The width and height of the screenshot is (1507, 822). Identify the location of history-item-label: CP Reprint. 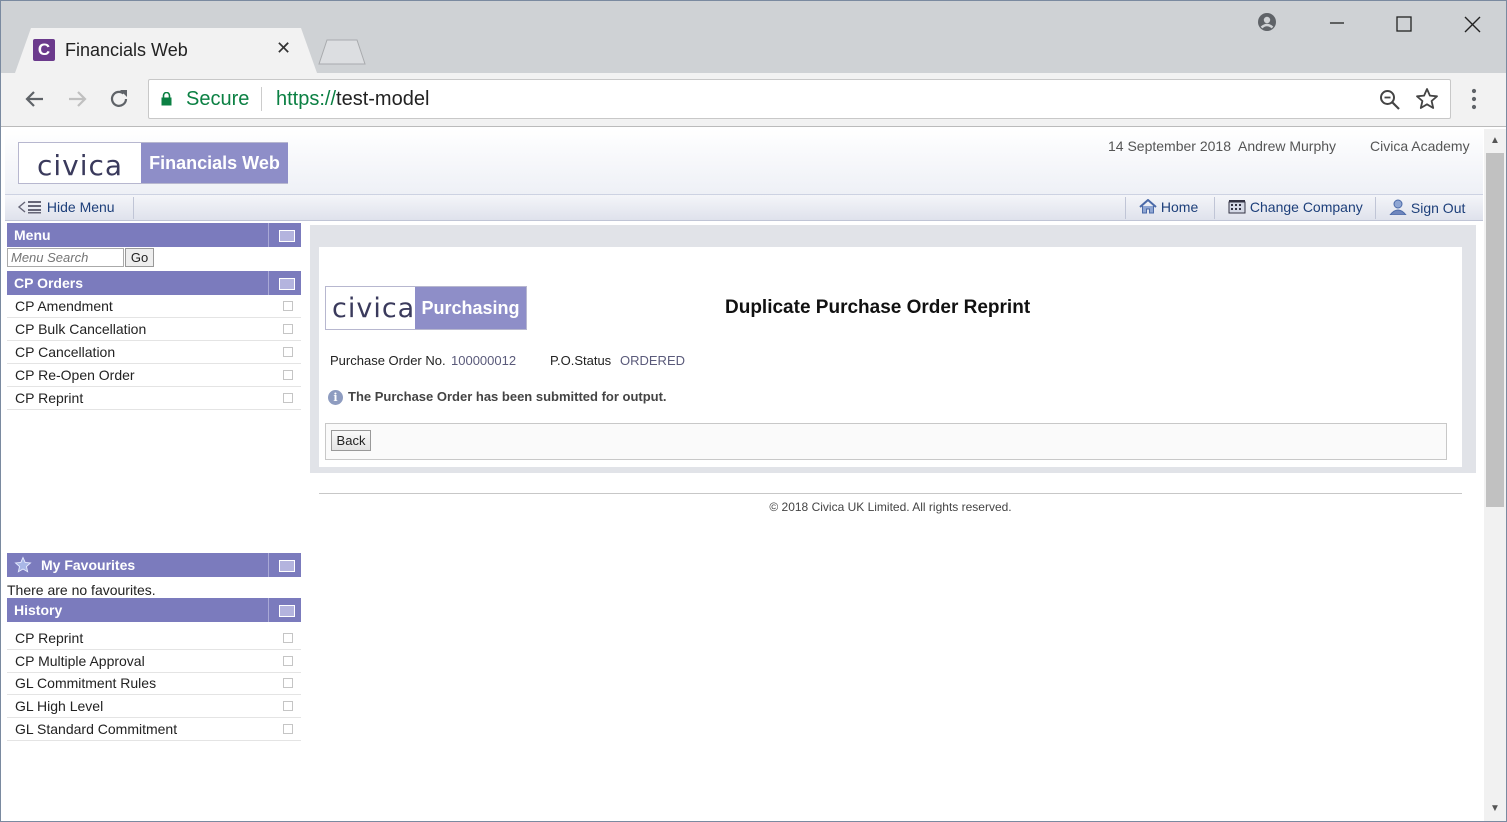
(49, 638).